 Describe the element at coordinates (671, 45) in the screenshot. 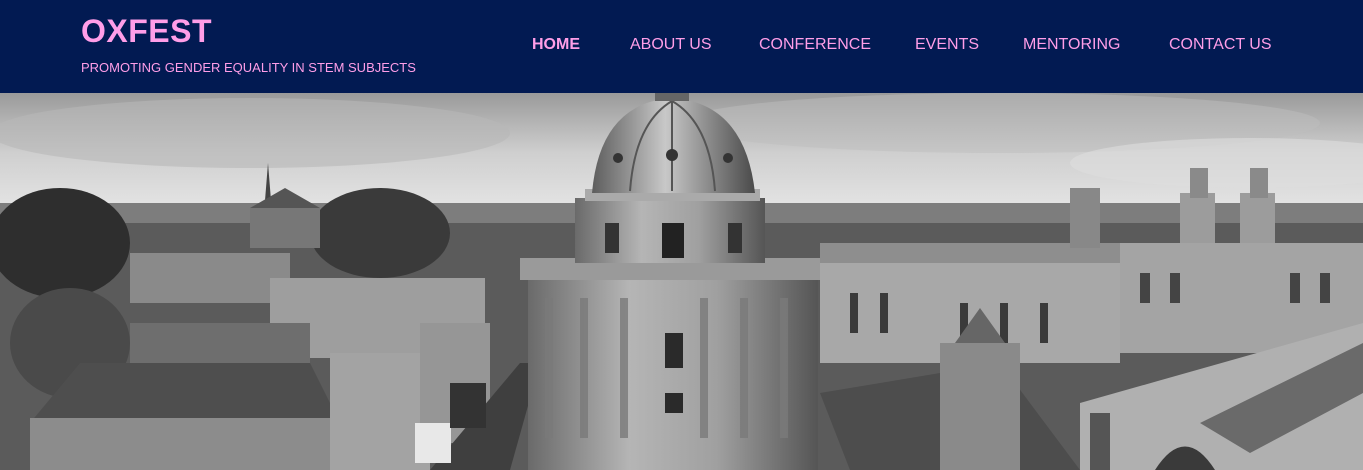

I see `nav-about-us: ABOUT US` at that location.